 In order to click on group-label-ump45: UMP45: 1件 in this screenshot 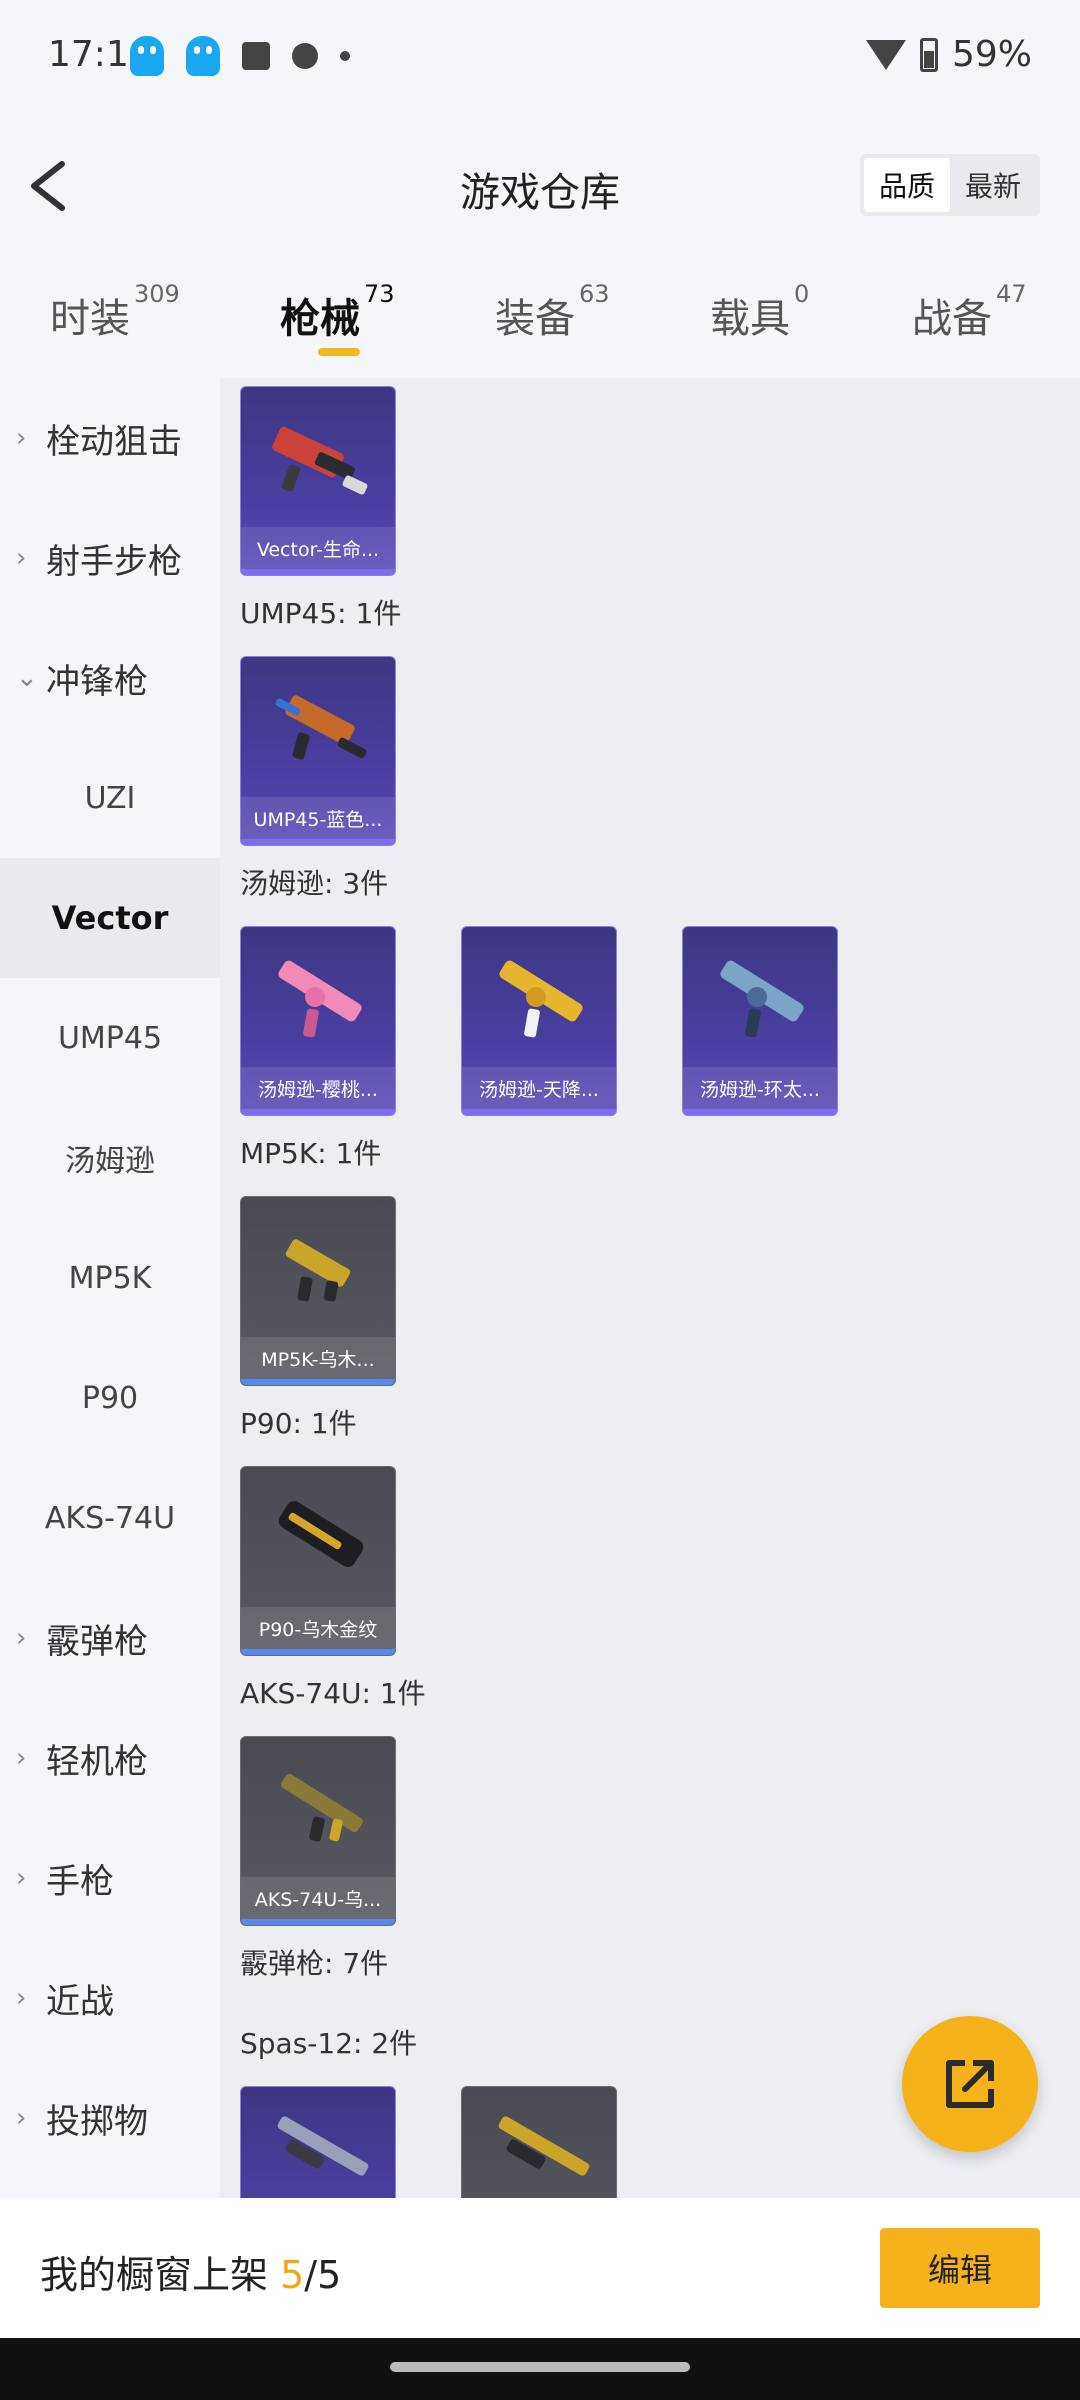, I will do `click(321, 613)`.